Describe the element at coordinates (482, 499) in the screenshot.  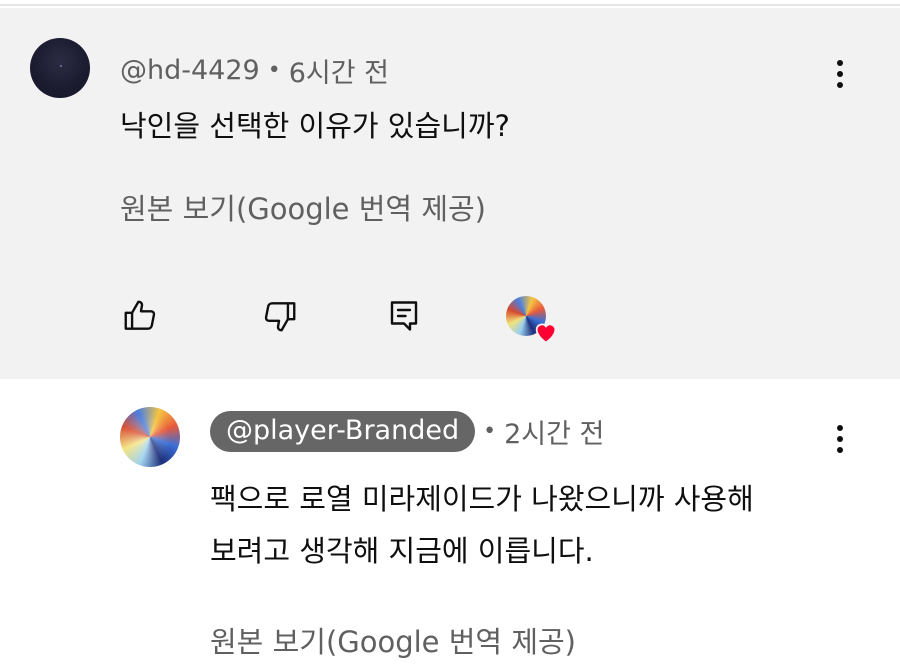
I see `reply-text-line: 팩으로 로열 미라제이드가 나왔으니까 사용해` at that location.